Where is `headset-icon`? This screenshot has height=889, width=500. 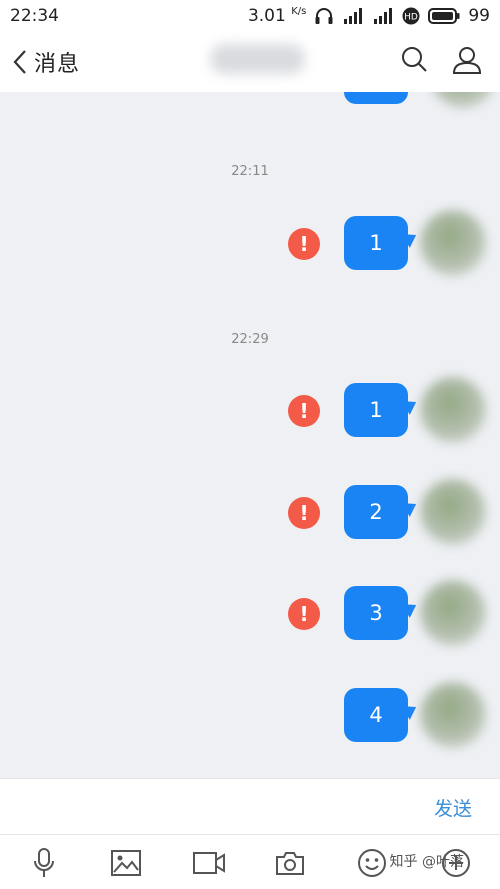
headset-icon is located at coordinates (324, 16).